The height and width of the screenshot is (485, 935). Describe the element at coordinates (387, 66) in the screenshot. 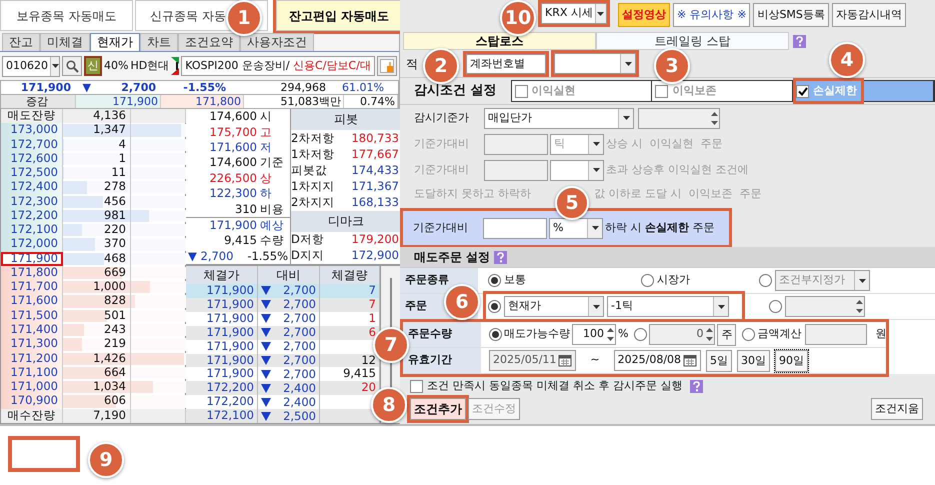

I see `chart-button` at that location.